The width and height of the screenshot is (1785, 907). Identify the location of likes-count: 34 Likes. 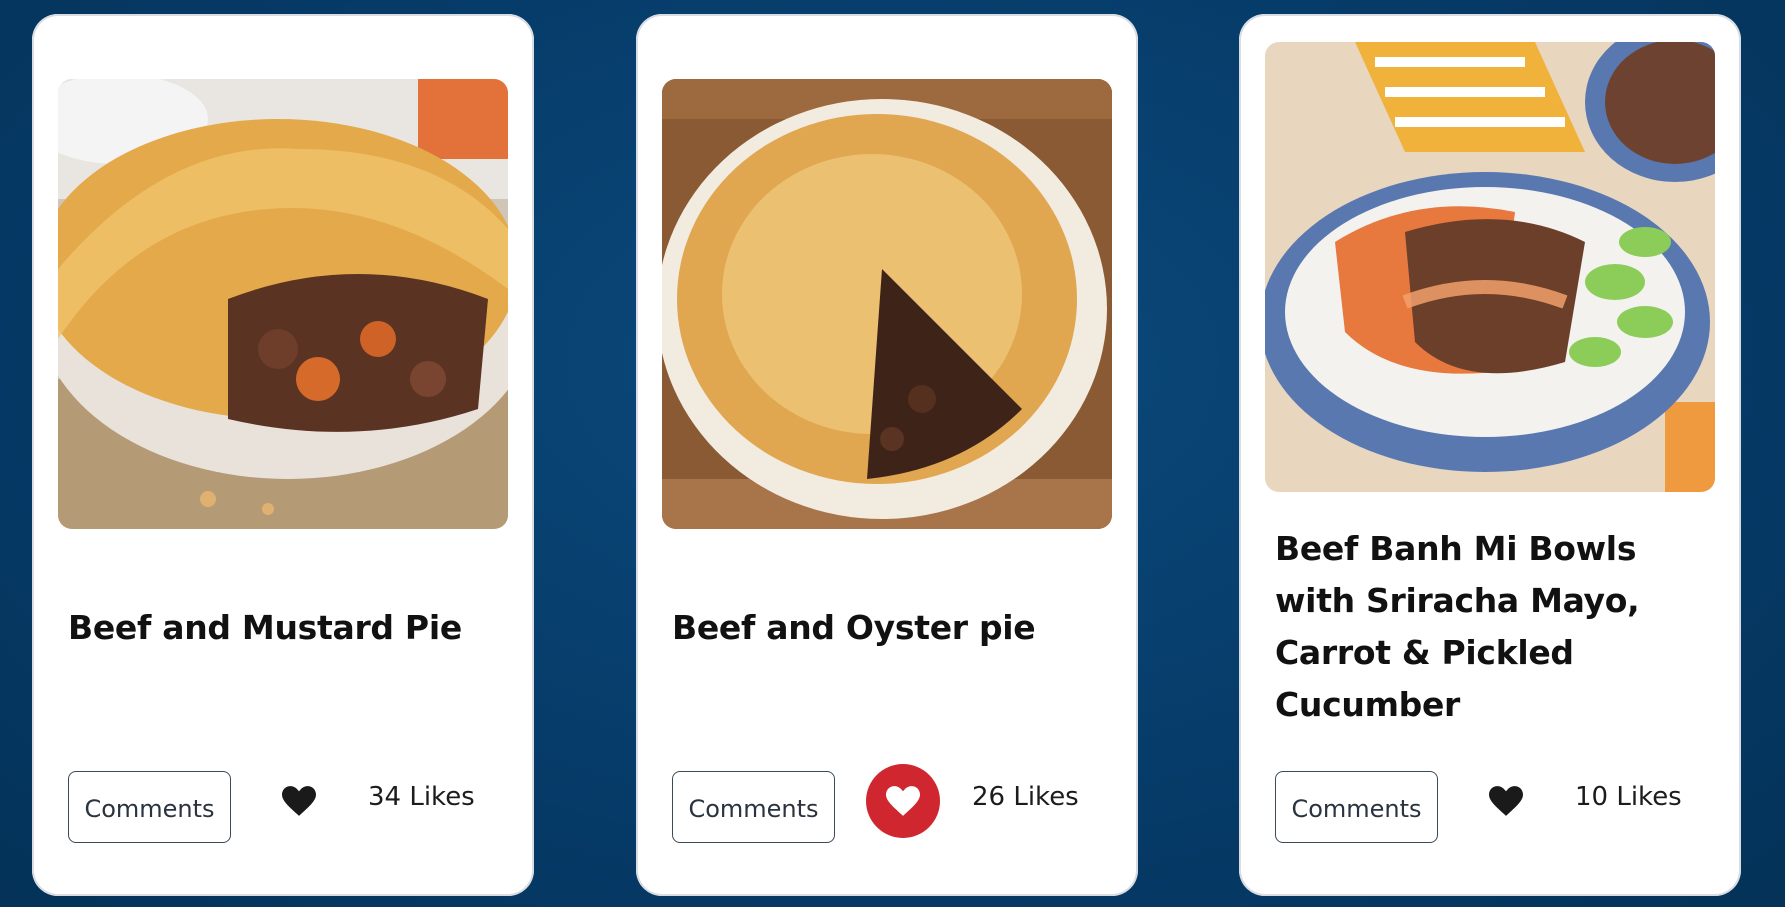
(421, 797).